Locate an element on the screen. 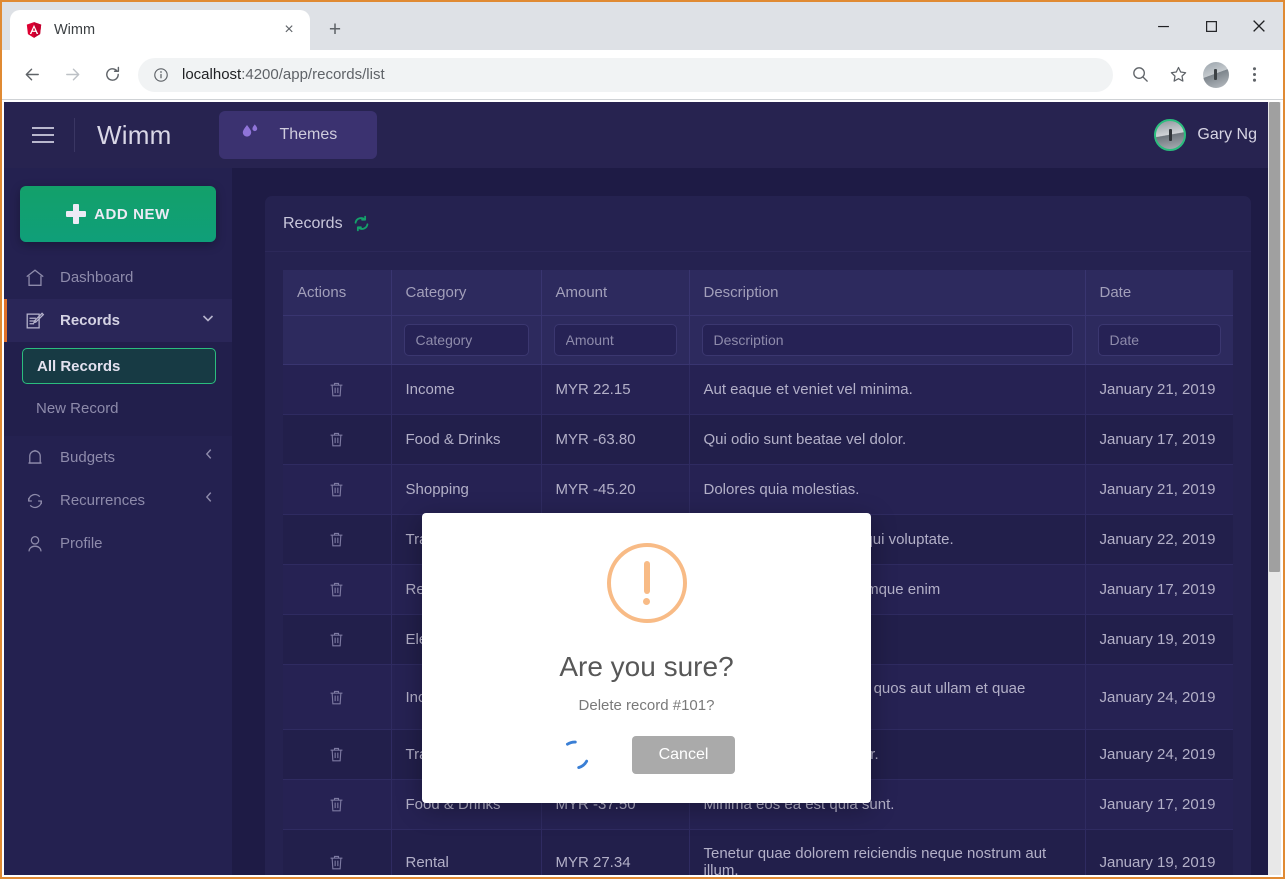  sidebar-item-all-records: All Records is located at coordinates (119, 366).